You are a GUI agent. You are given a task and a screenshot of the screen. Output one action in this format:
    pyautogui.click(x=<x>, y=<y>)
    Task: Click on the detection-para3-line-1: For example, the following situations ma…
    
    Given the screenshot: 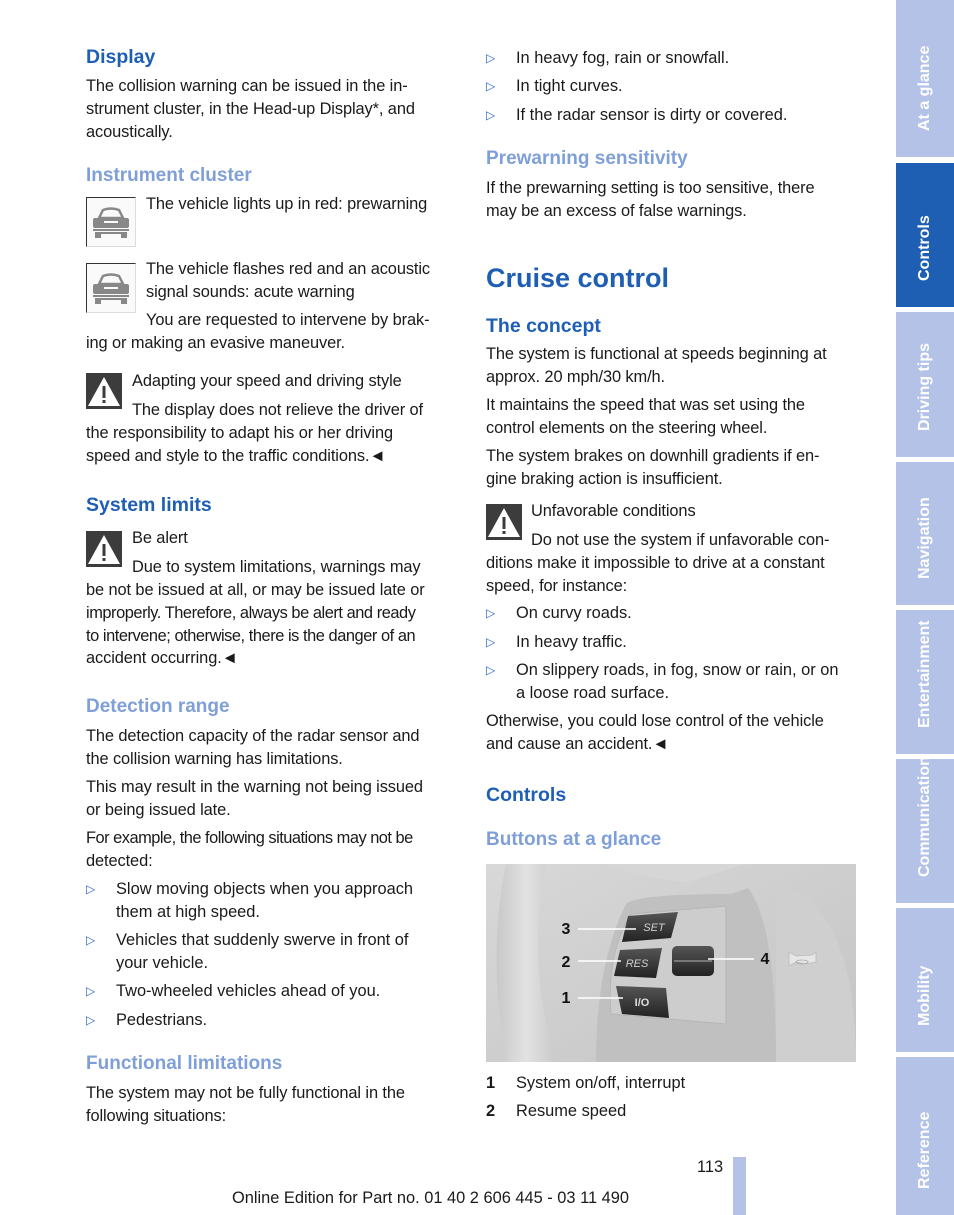 What is the action you would take?
    pyautogui.click(x=249, y=838)
    